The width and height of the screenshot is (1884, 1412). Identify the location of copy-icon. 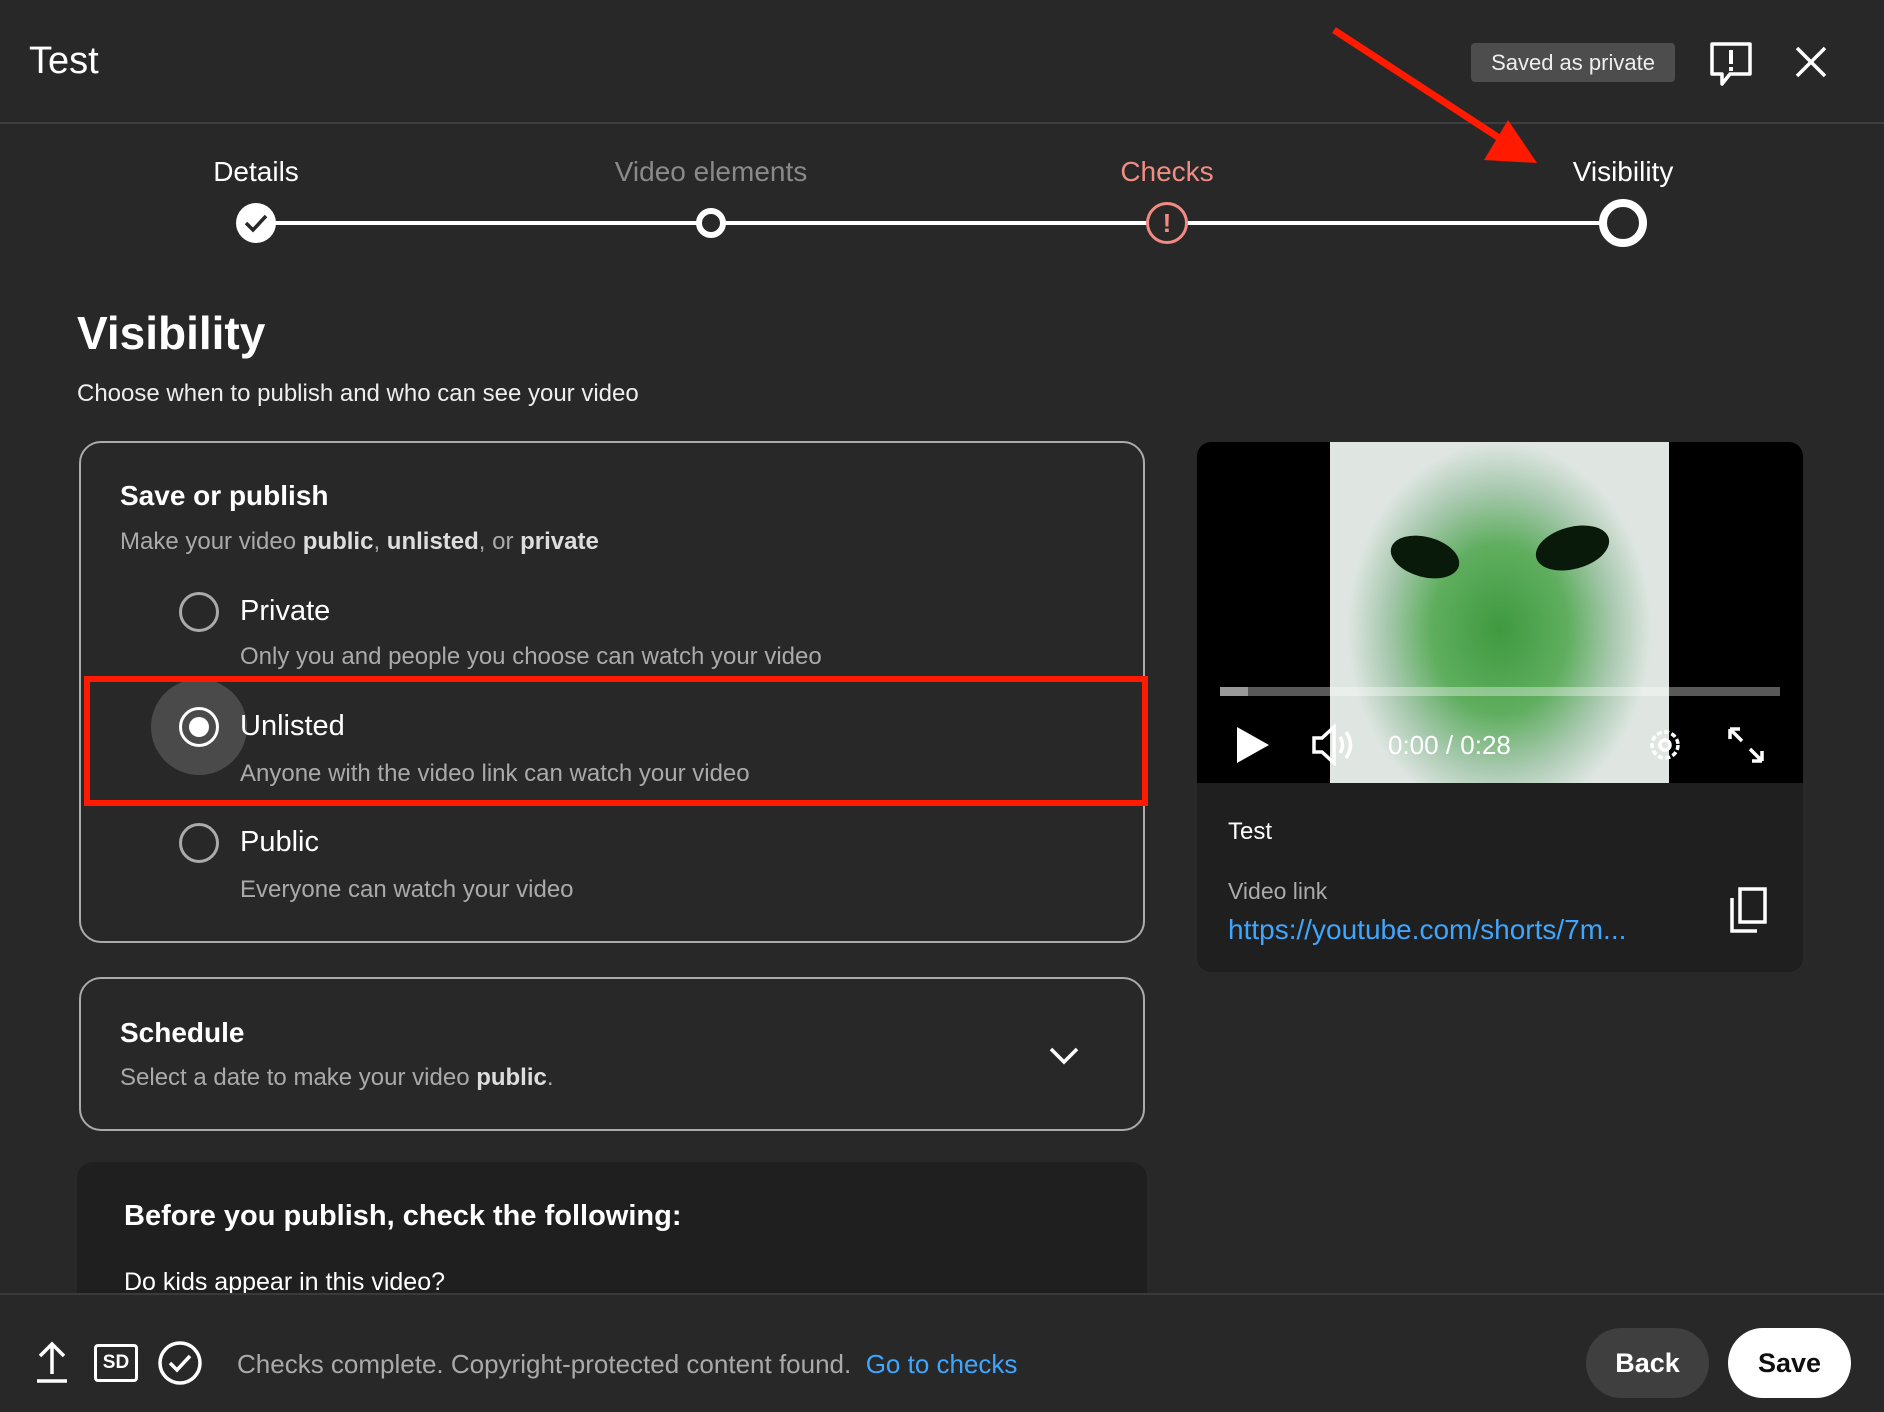
(1748, 910).